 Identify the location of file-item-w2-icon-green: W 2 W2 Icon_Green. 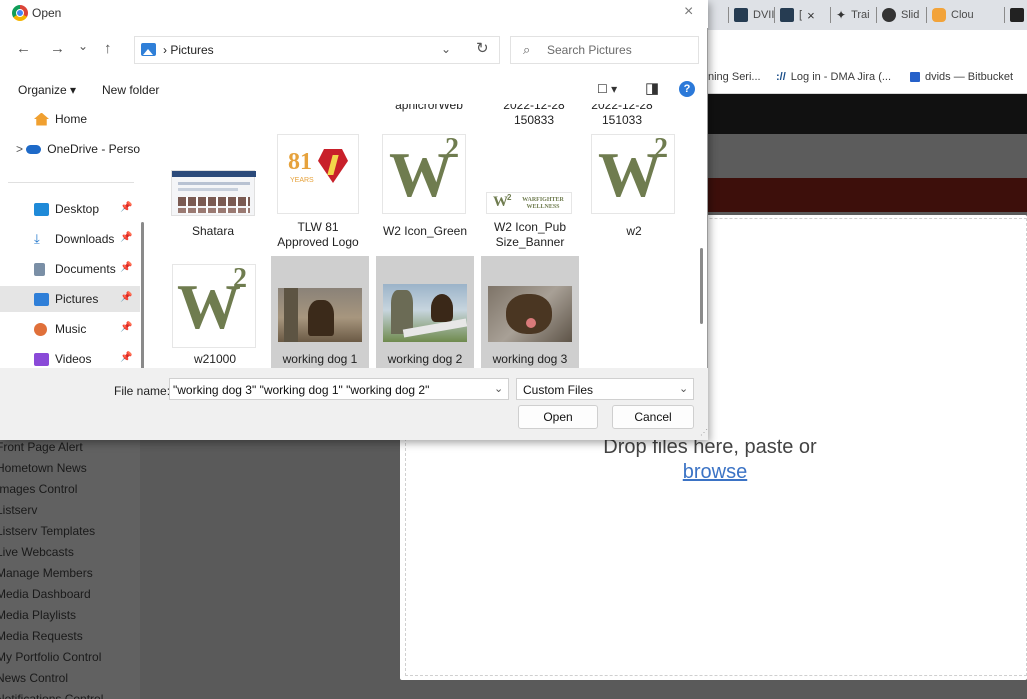
(425, 187).